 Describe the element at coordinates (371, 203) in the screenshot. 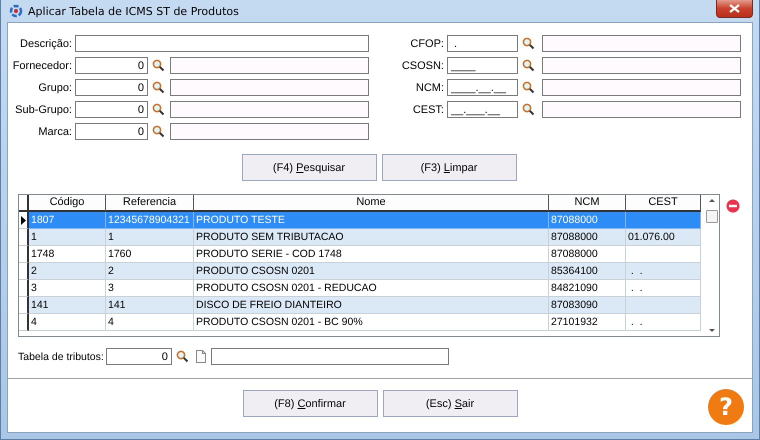

I see `column-header: Nome` at that location.